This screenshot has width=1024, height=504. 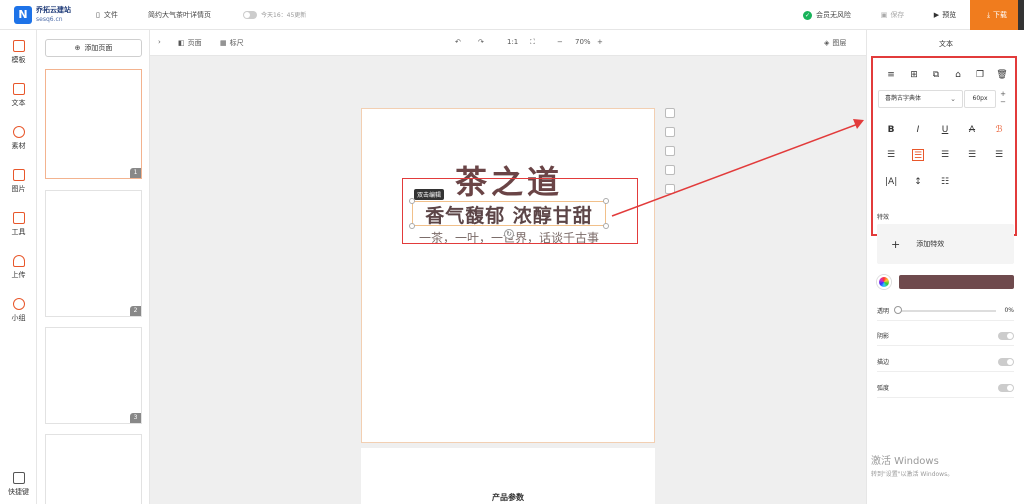 I want to click on undo-icon: ↶, so click(x=458, y=42).